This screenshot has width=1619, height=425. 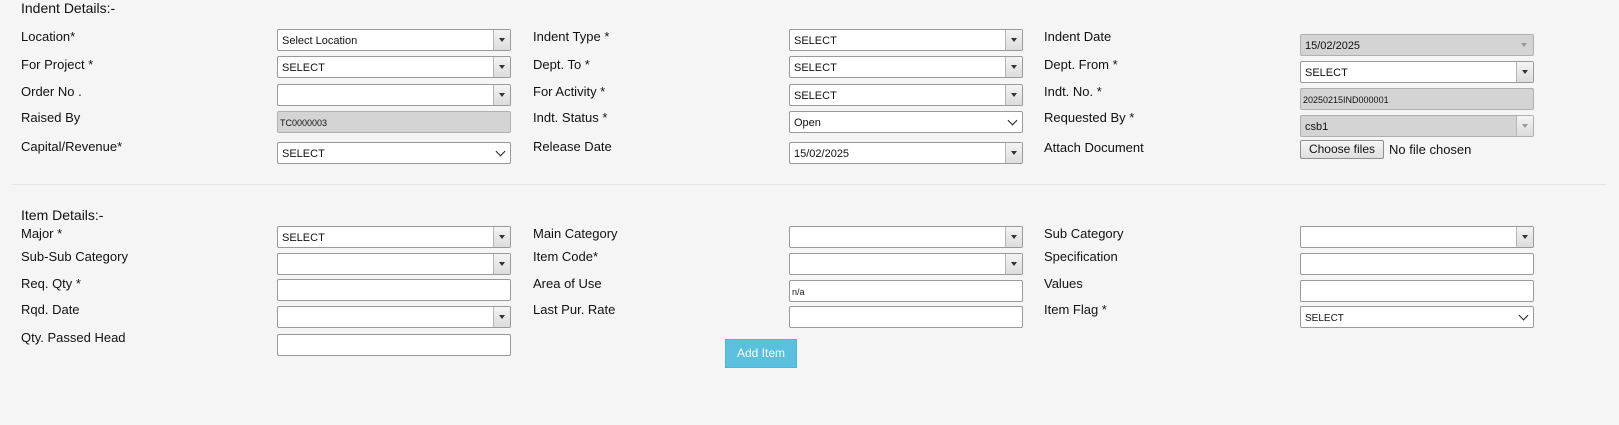 I want to click on sub-sub-category-label: Sub-Sub Category, so click(x=74, y=256).